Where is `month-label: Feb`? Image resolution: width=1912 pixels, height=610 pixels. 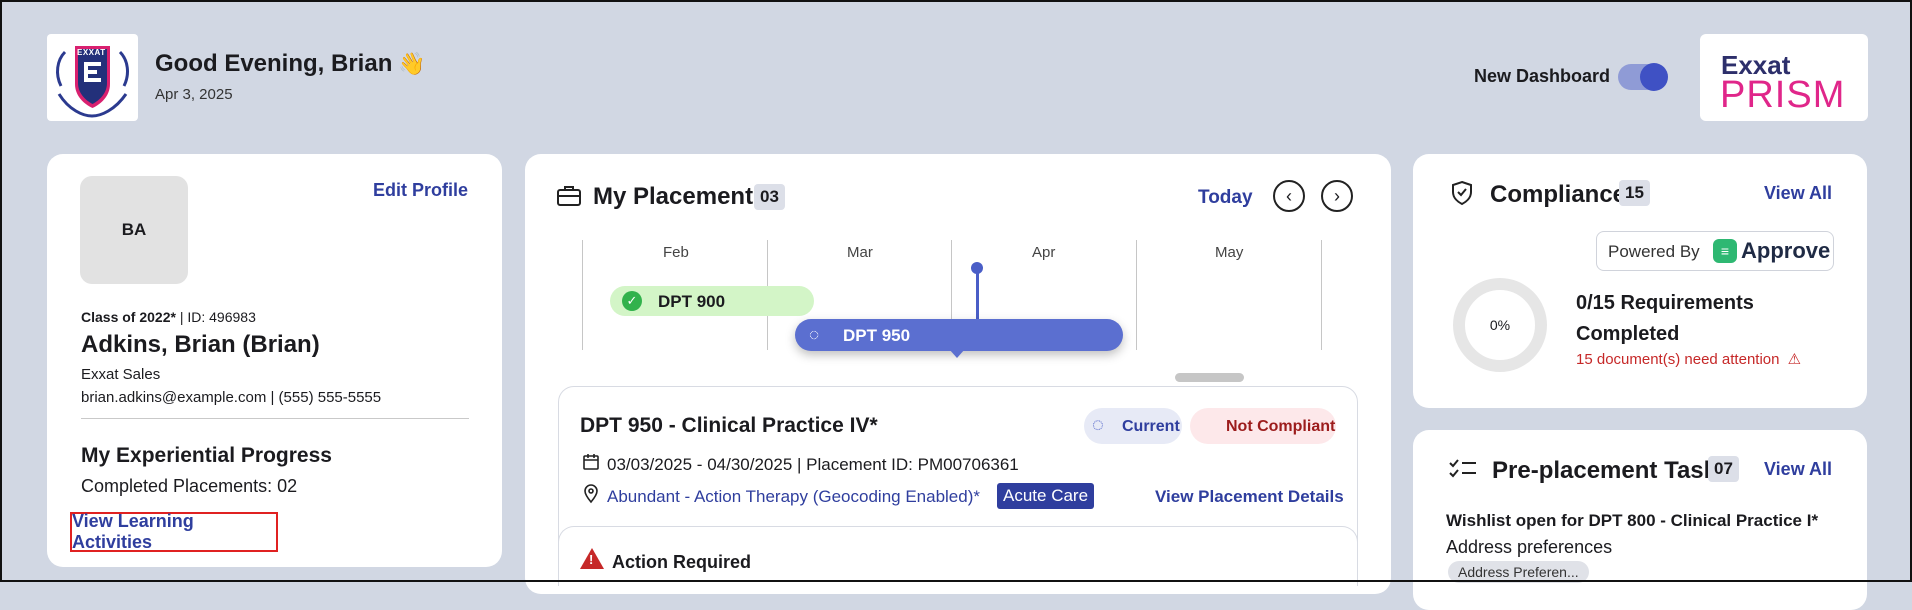 month-label: Feb is located at coordinates (676, 252).